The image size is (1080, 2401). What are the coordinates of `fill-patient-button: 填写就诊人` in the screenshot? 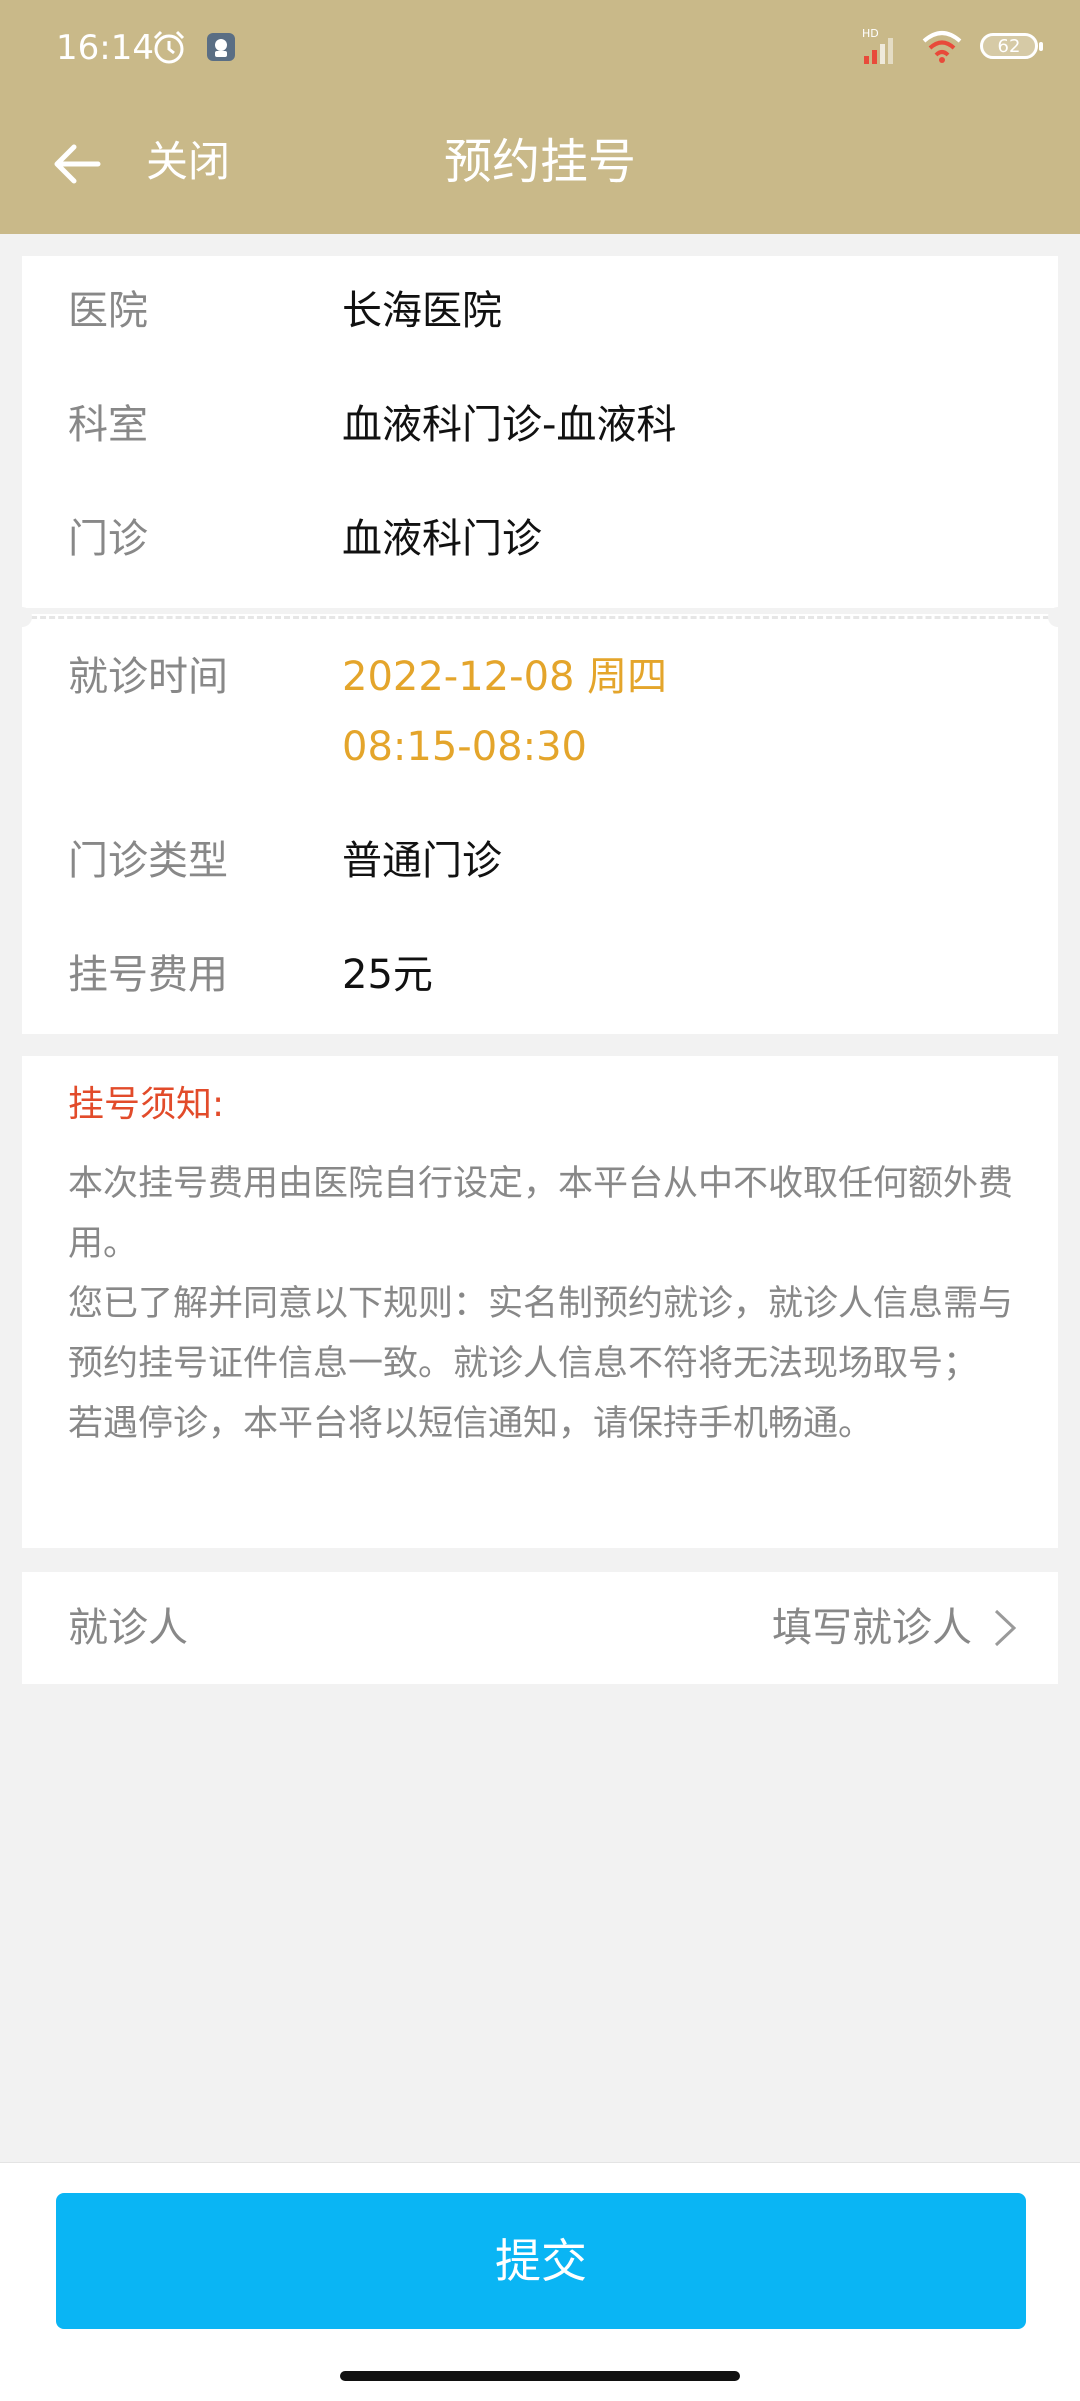 It's located at (896, 1628).